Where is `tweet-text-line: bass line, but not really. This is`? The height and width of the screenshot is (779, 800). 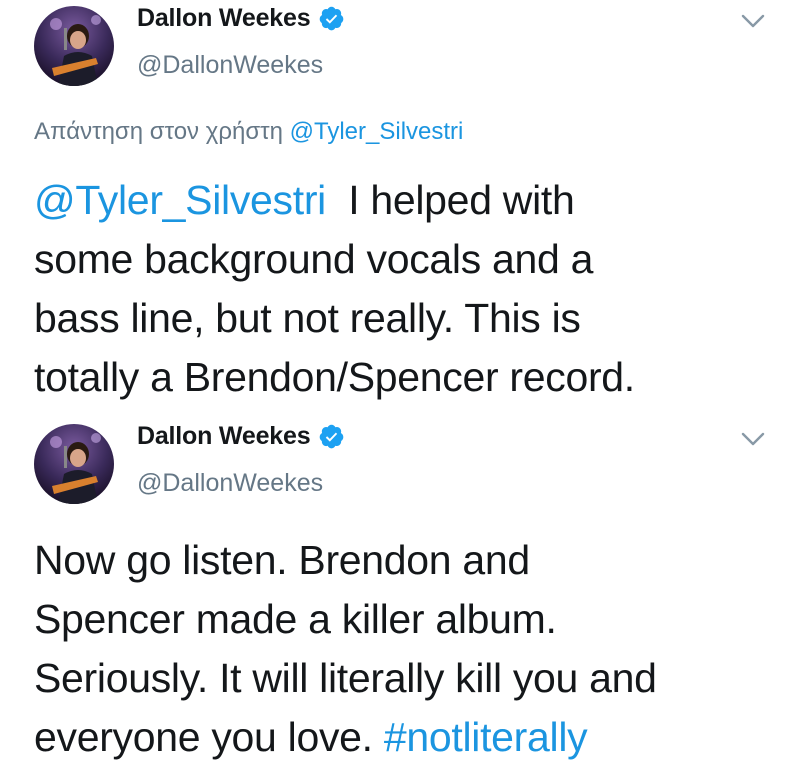
tweet-text-line: bass line, but not really. This is is located at coordinates (307, 318).